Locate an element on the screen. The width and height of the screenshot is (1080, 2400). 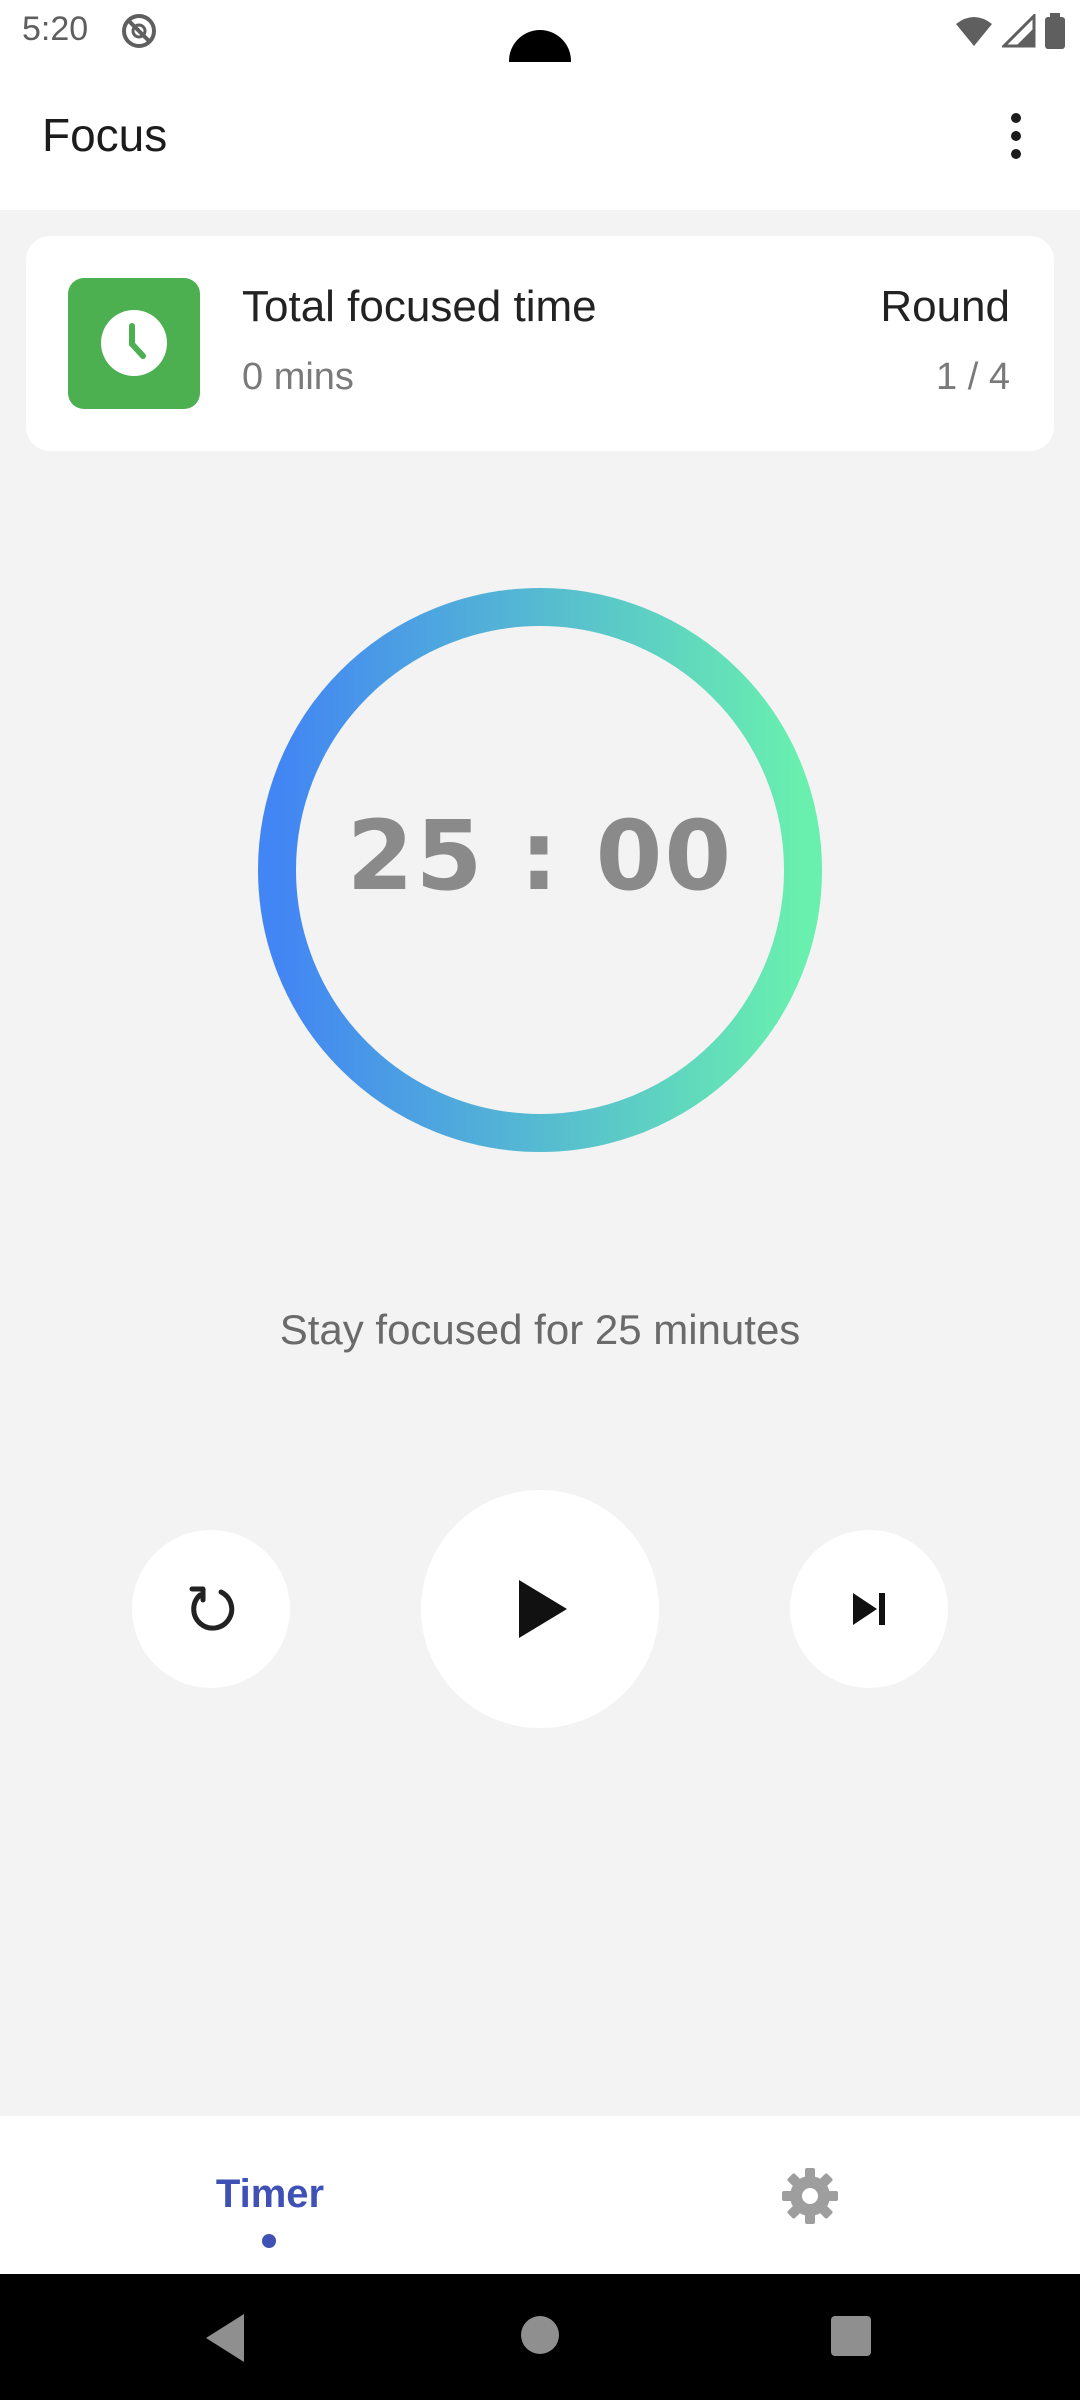
total-focused-label: Total focused time is located at coordinates (419, 306).